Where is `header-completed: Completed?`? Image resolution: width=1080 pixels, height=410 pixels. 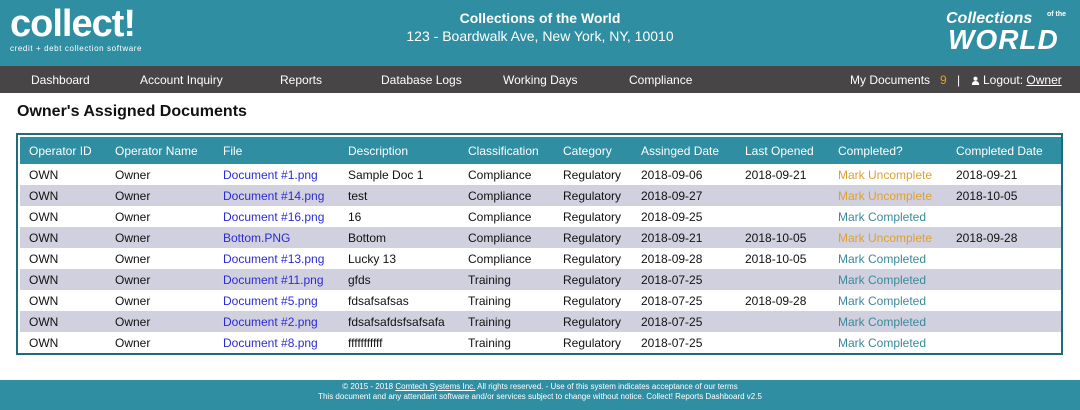
header-completed: Completed? is located at coordinates (888, 150).